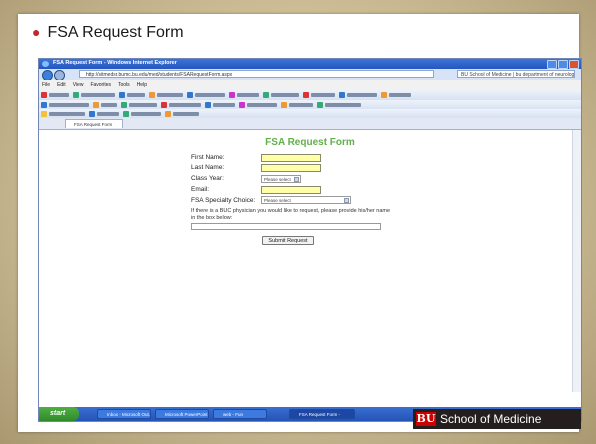 The width and height of the screenshot is (596, 444). Describe the element at coordinates (288, 240) in the screenshot. I see `submit-request-button: Submit Request` at that location.